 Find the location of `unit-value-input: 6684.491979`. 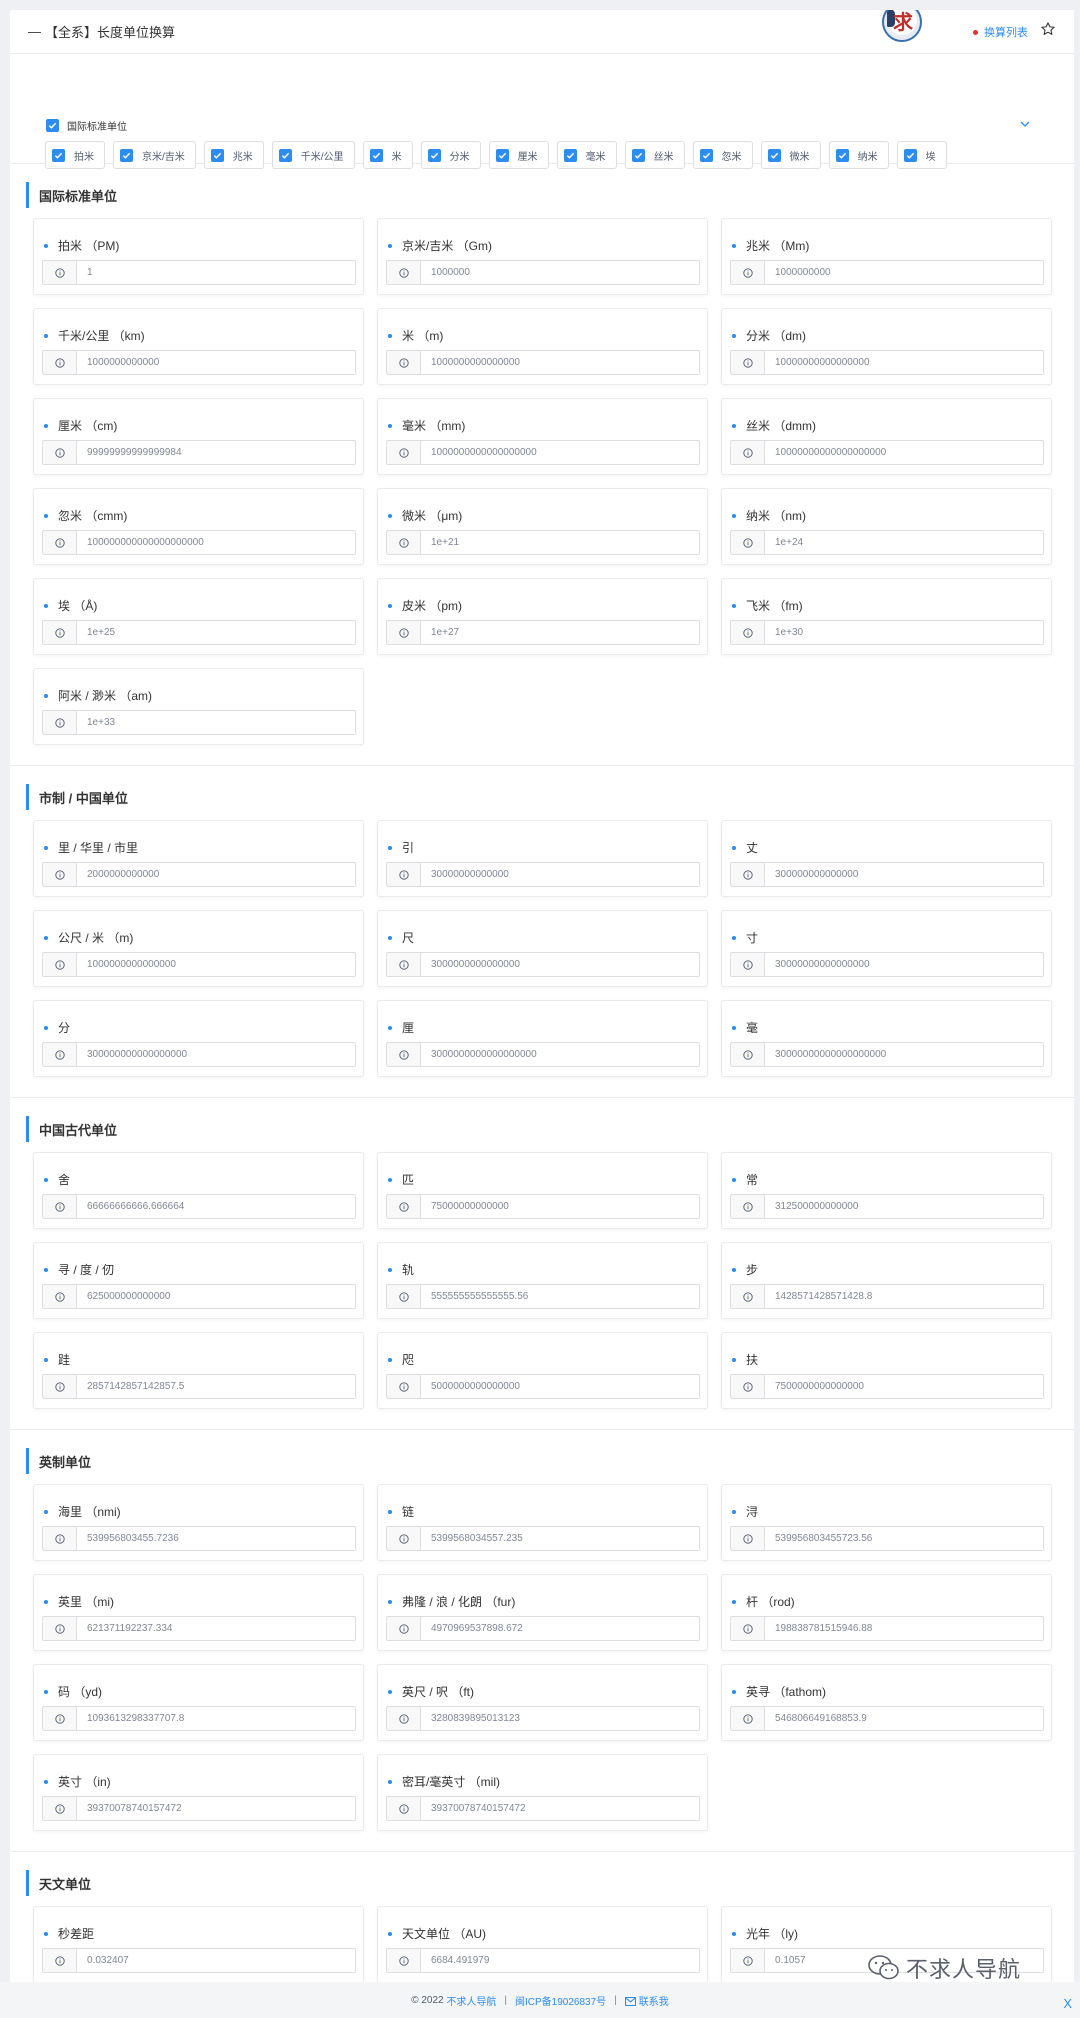

unit-value-input: 6684.491979 is located at coordinates (543, 1960).